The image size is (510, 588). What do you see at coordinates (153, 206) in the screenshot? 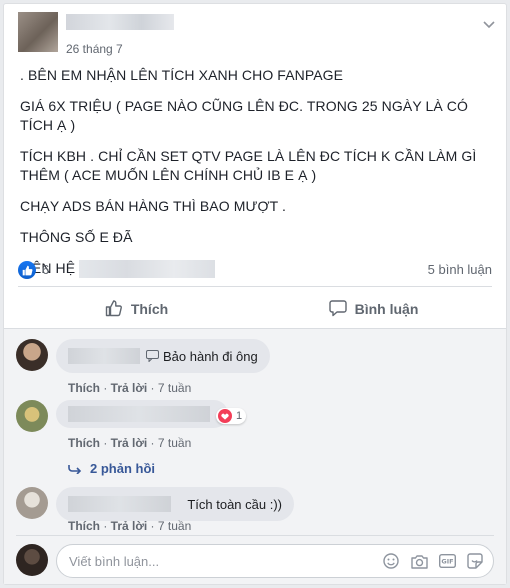
I see `post-line: CHẠY ADS BÁN HÀNG THÌ BAO MƯỢT .` at bounding box center [153, 206].